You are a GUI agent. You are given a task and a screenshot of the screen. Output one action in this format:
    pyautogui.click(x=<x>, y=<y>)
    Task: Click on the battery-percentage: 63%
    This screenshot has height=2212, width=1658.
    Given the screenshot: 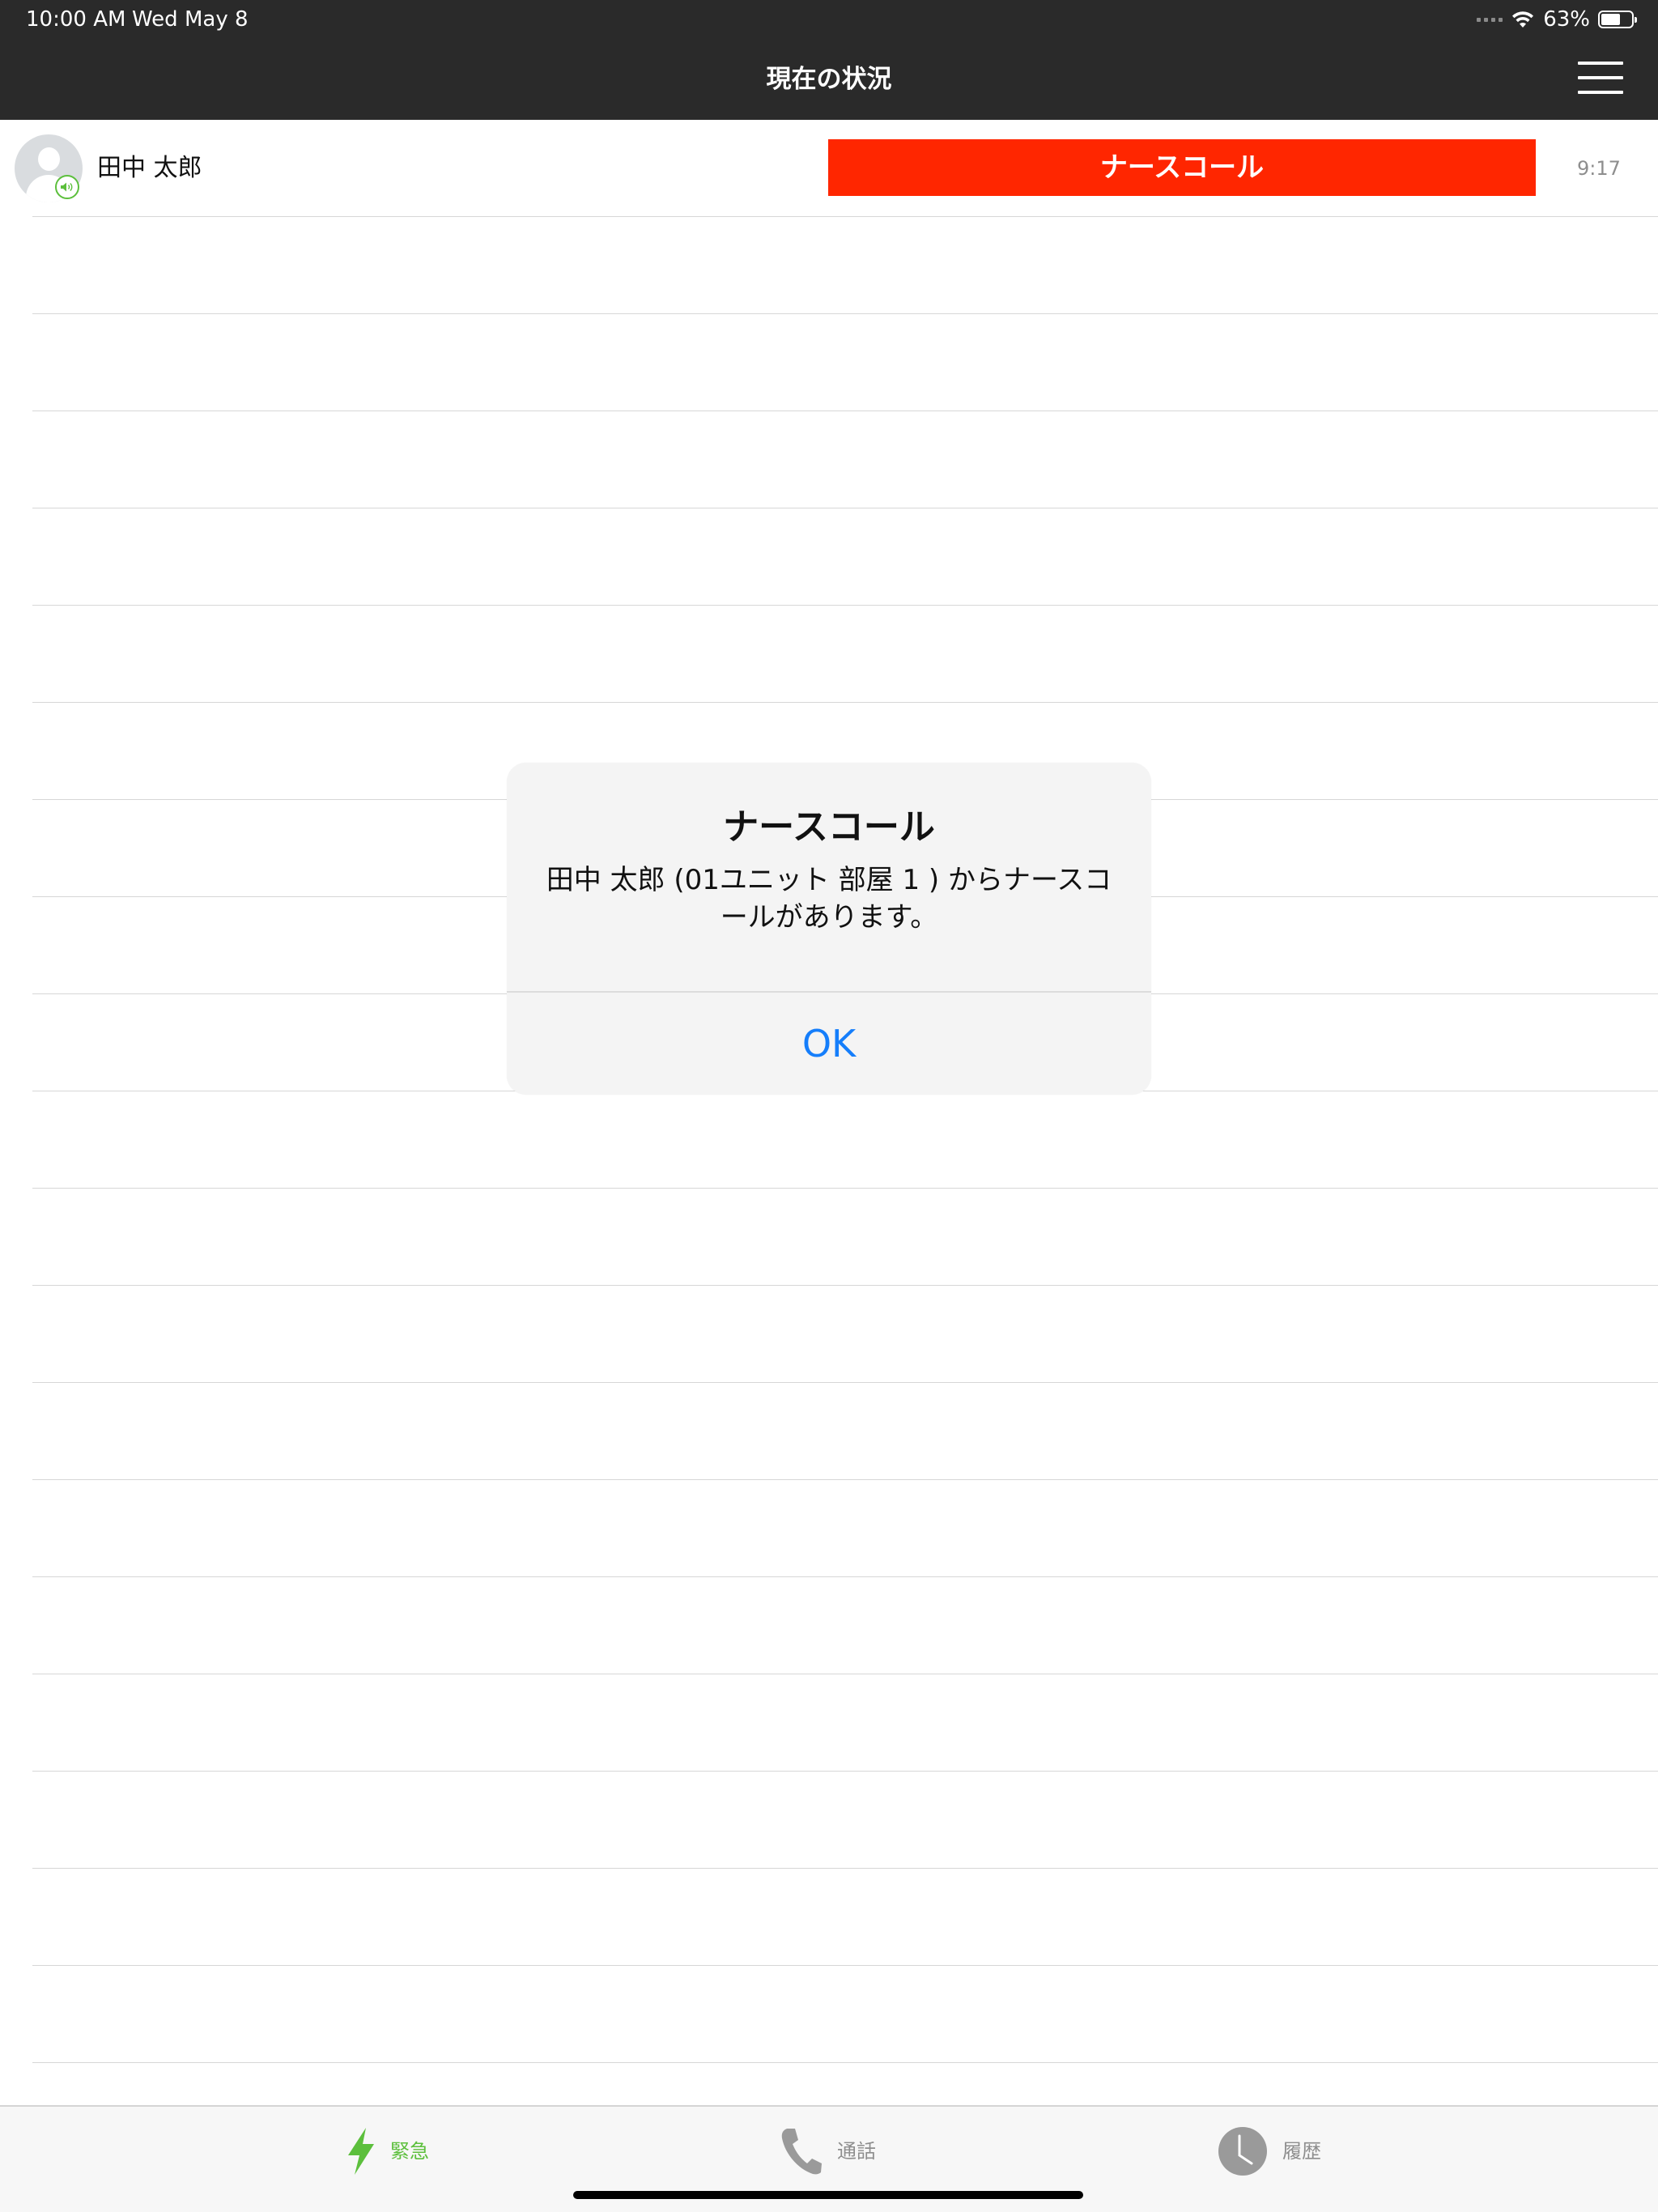 What is the action you would take?
    pyautogui.click(x=1566, y=19)
    